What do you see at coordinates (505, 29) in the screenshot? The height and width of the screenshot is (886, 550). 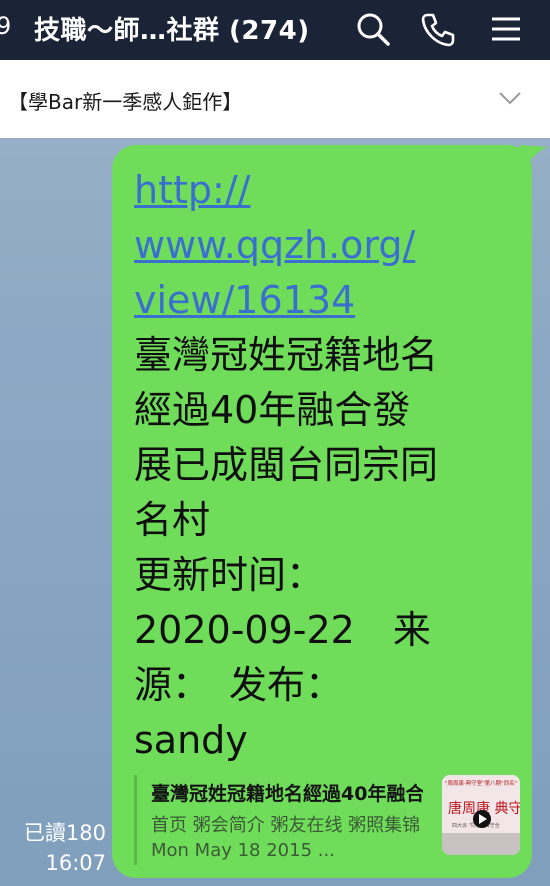 I see `menu-icon` at bounding box center [505, 29].